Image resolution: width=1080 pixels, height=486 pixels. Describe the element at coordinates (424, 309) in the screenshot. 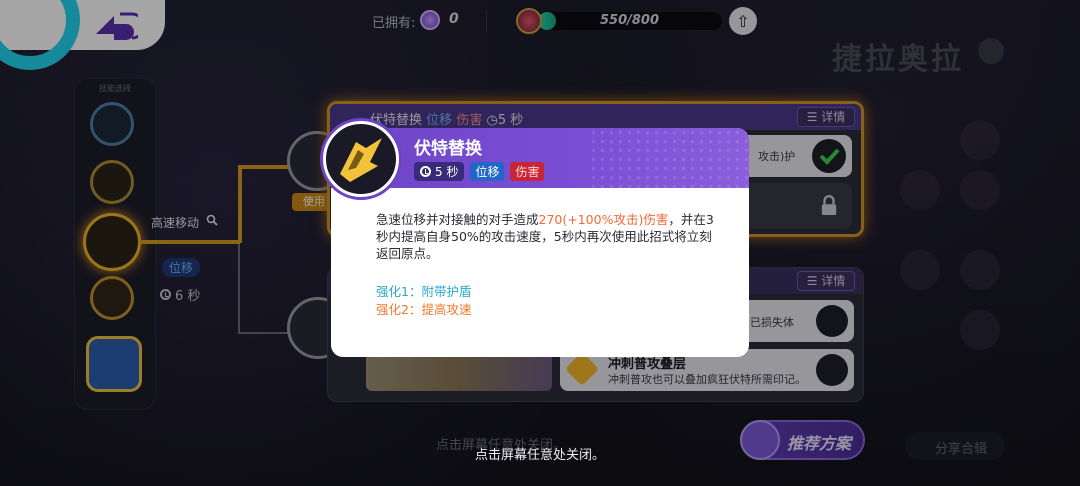

I see `enhancement-2: 强化2：提高攻速` at that location.